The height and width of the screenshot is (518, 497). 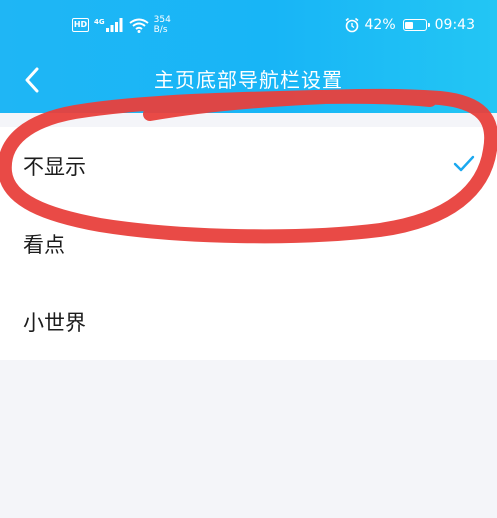 I want to click on option-label: 不显示, so click(x=54, y=167).